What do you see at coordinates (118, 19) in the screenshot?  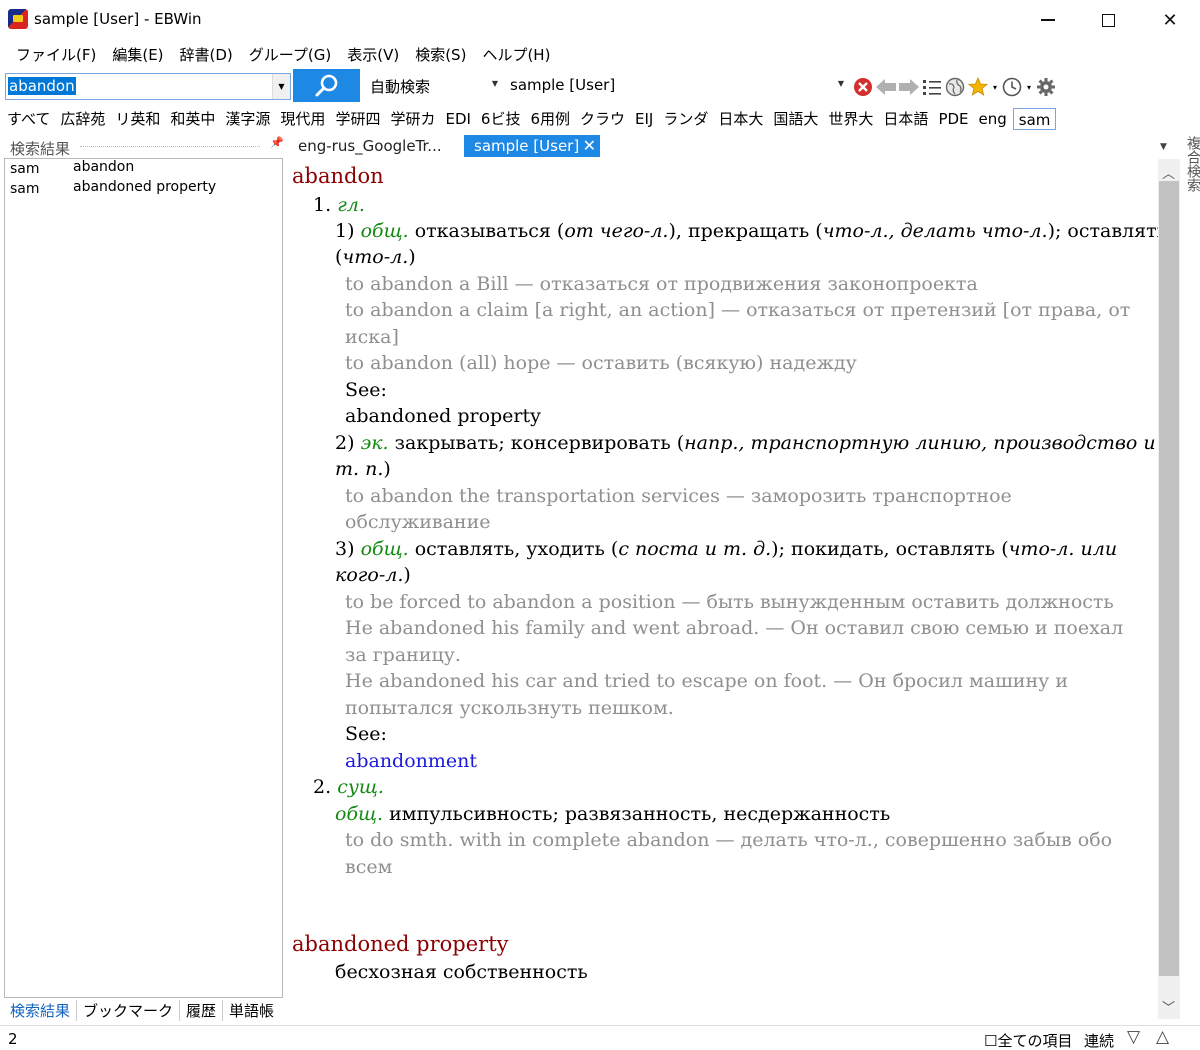 I see `window-title: sample [User] - EBWin` at bounding box center [118, 19].